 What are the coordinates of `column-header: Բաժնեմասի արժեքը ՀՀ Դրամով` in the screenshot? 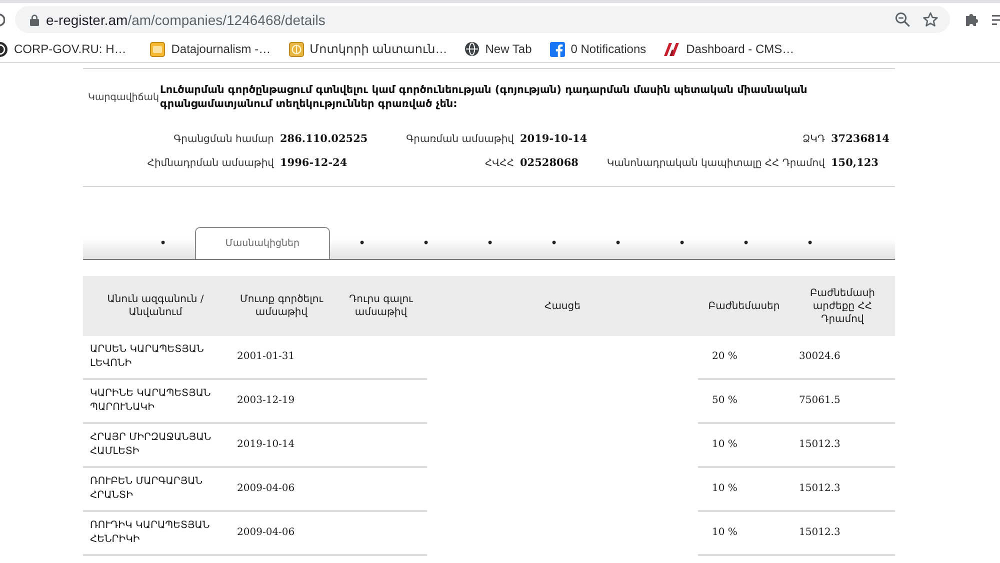 It's located at (842, 306).